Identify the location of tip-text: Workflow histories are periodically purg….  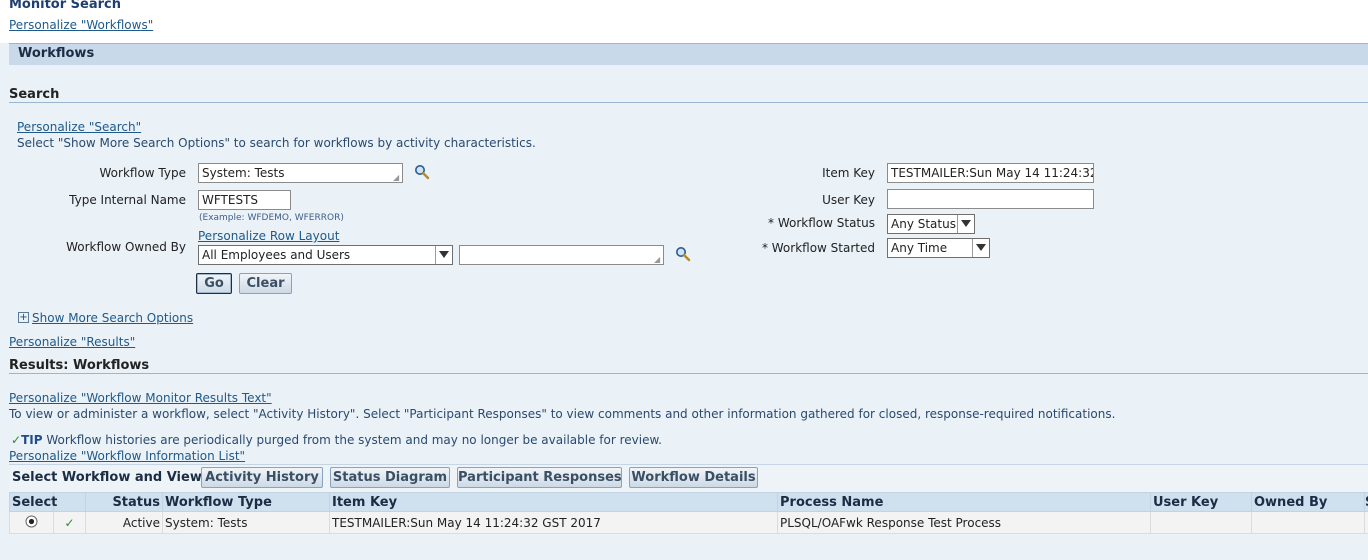
(354, 440).